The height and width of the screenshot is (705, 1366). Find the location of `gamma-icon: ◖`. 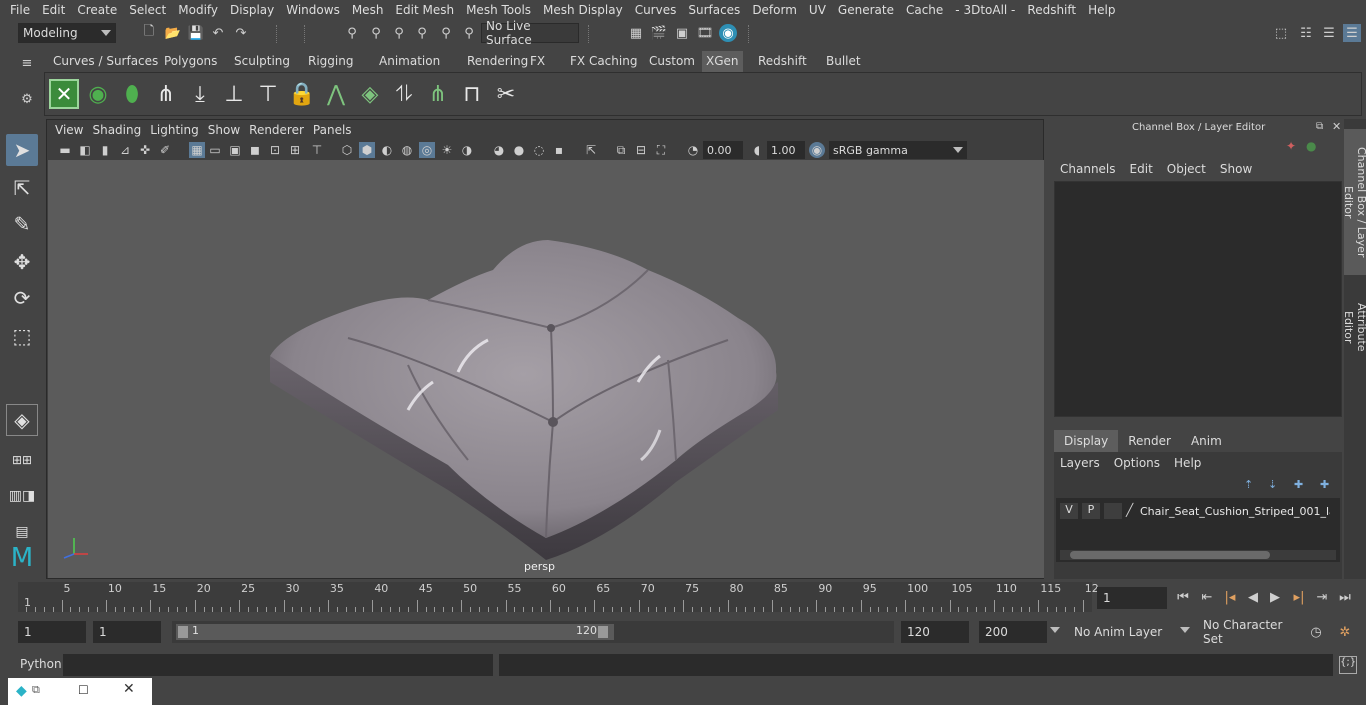

gamma-icon: ◖ is located at coordinates (757, 150).